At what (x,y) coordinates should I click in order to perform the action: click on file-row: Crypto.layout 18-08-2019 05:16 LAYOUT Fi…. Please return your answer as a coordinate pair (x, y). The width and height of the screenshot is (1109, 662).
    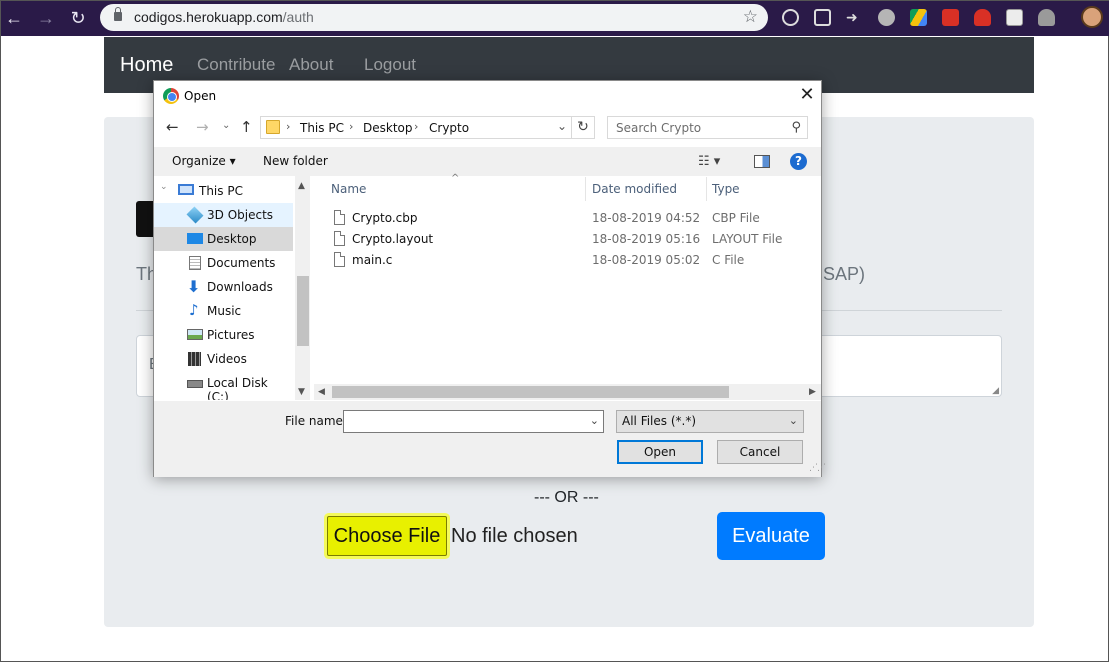
    Looking at the image, I should click on (570, 239).